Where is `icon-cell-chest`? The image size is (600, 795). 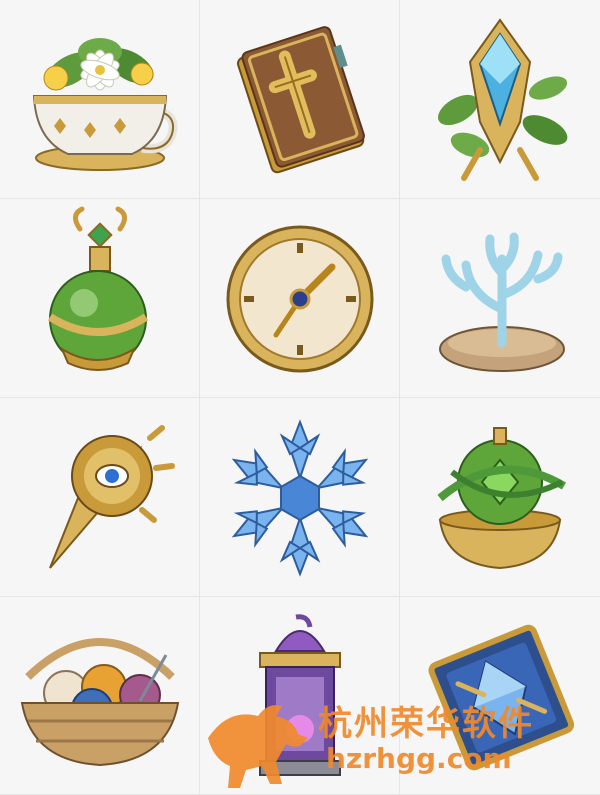
icon-cell-chest is located at coordinates (500, 696).